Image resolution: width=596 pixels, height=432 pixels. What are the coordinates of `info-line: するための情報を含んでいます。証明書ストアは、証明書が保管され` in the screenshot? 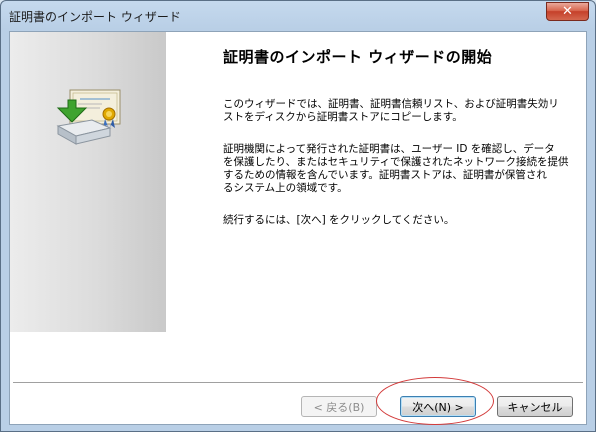 It's located at (385, 175).